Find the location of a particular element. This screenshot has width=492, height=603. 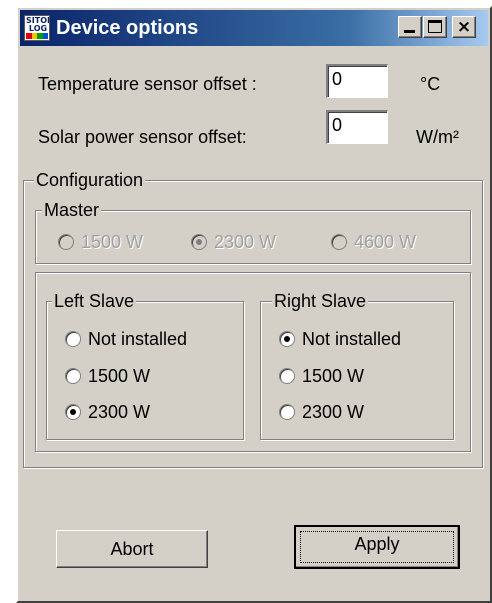

apply-button: Apply is located at coordinates (377, 547).